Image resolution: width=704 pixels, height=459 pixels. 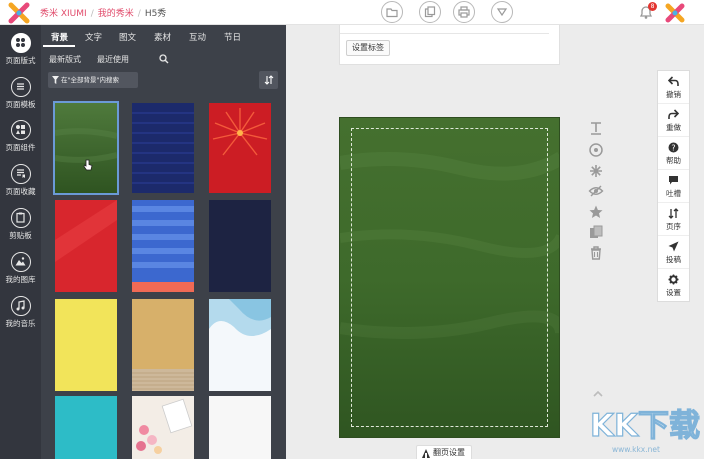 I want to click on tab-holiday: 节日, so click(x=232, y=37).